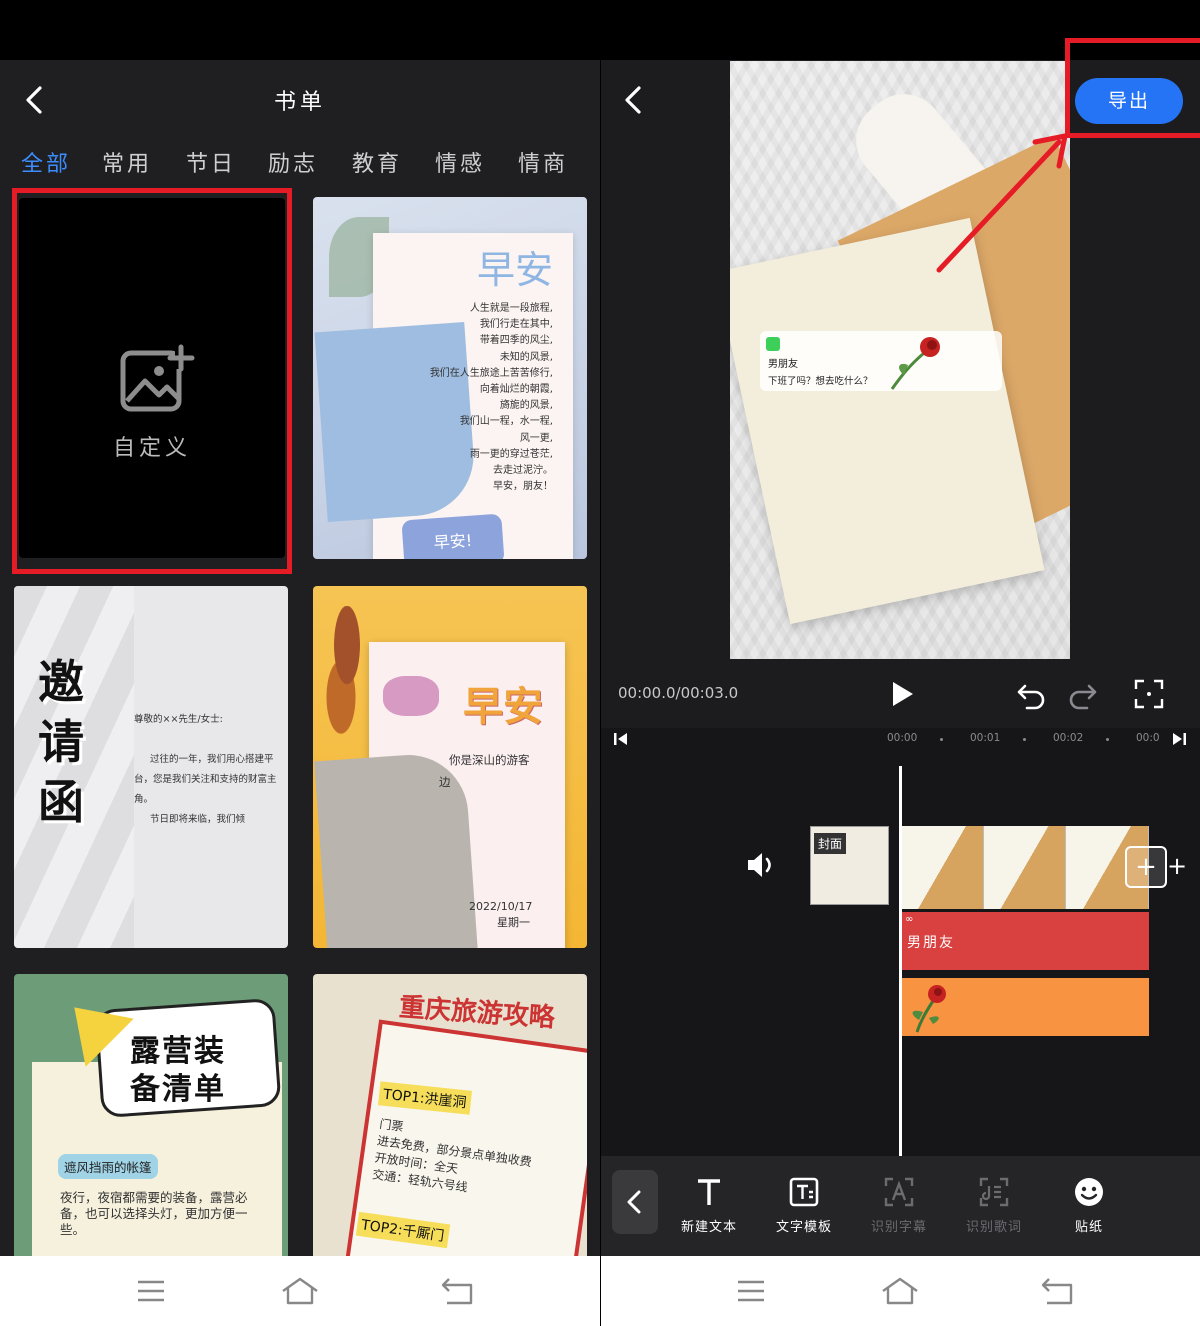  Describe the element at coordinates (293, 162) in the screenshot. I see `tab-inspirational: 励志` at that location.